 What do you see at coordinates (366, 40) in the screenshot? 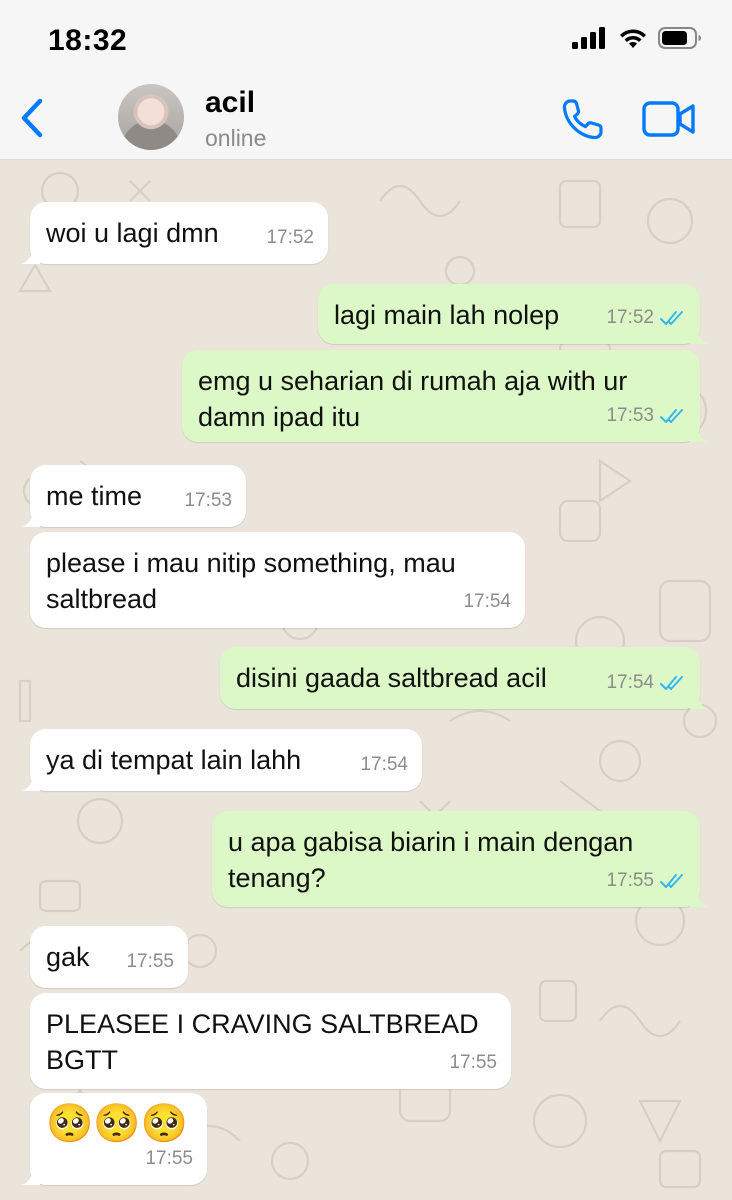
I see `status-bar: 18:32` at bounding box center [366, 40].